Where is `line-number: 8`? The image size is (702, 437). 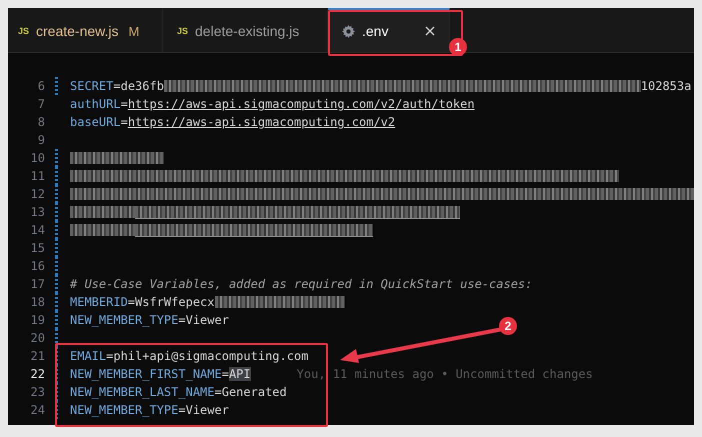
line-number: 8 is located at coordinates (40, 122).